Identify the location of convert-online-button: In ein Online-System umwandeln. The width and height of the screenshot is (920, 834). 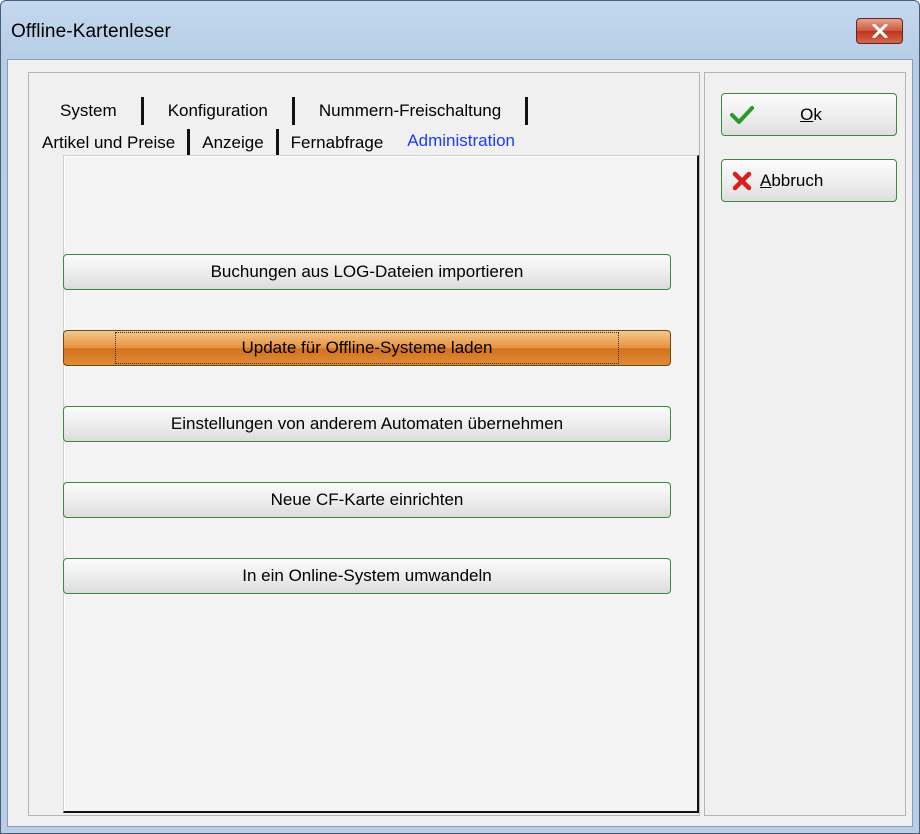
(367, 576).